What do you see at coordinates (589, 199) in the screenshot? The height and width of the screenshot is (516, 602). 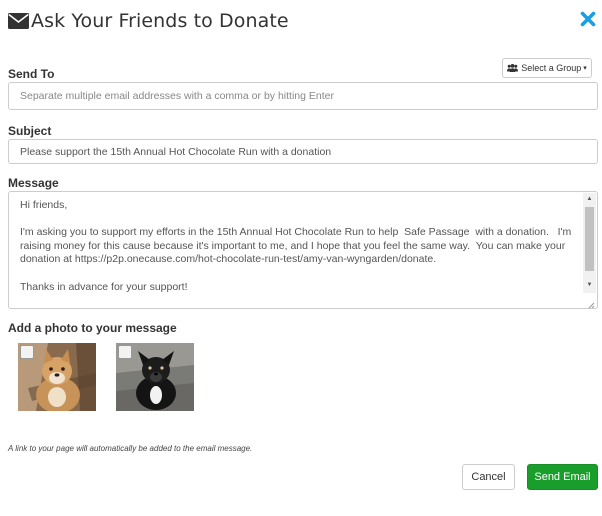 I see `scroll-up-icon: ▲` at bounding box center [589, 199].